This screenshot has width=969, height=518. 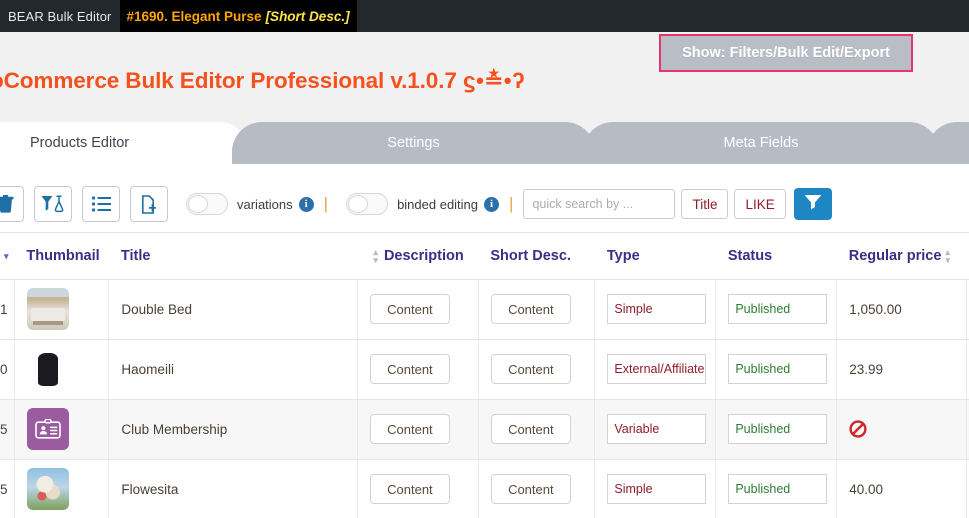 I want to click on row-title: Double Bed, so click(x=233, y=309).